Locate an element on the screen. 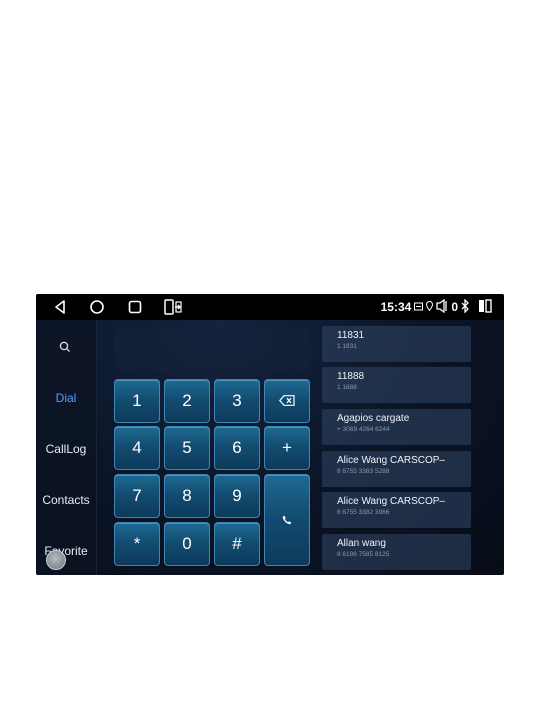 This screenshot has height=720, width=540. contact-number: 8 6755 3382 3966 is located at coordinates (363, 512).